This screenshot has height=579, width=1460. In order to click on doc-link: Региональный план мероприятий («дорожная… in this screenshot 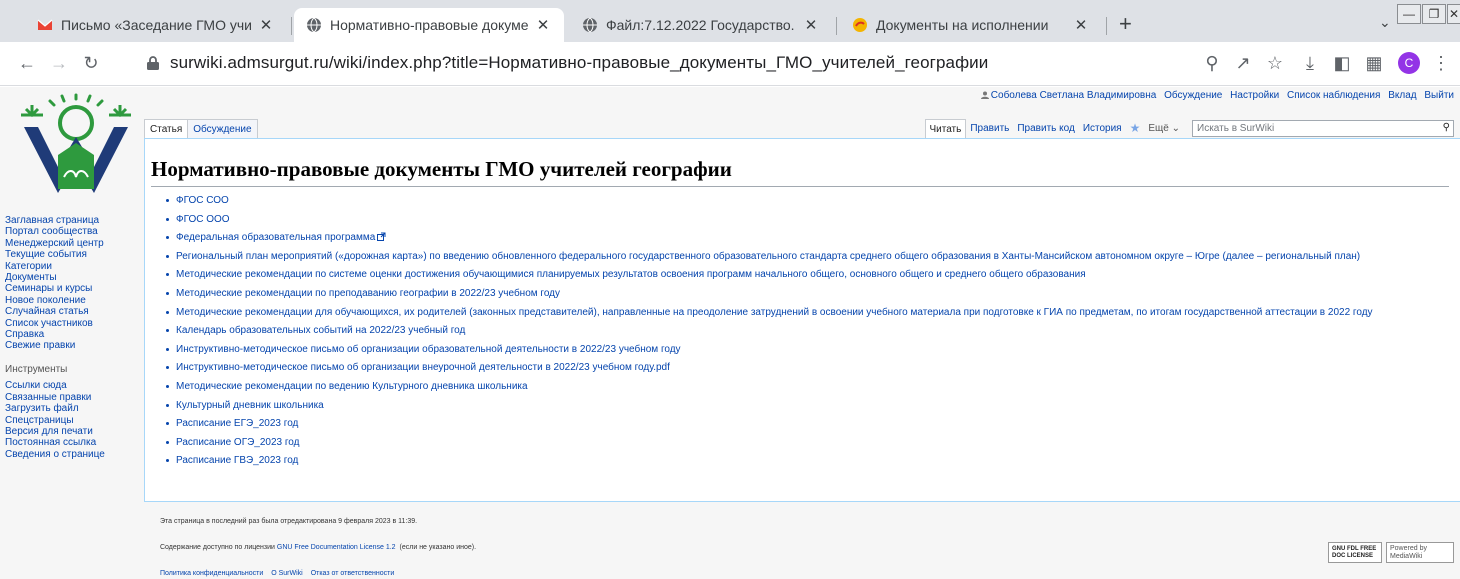, I will do `click(768, 256)`.